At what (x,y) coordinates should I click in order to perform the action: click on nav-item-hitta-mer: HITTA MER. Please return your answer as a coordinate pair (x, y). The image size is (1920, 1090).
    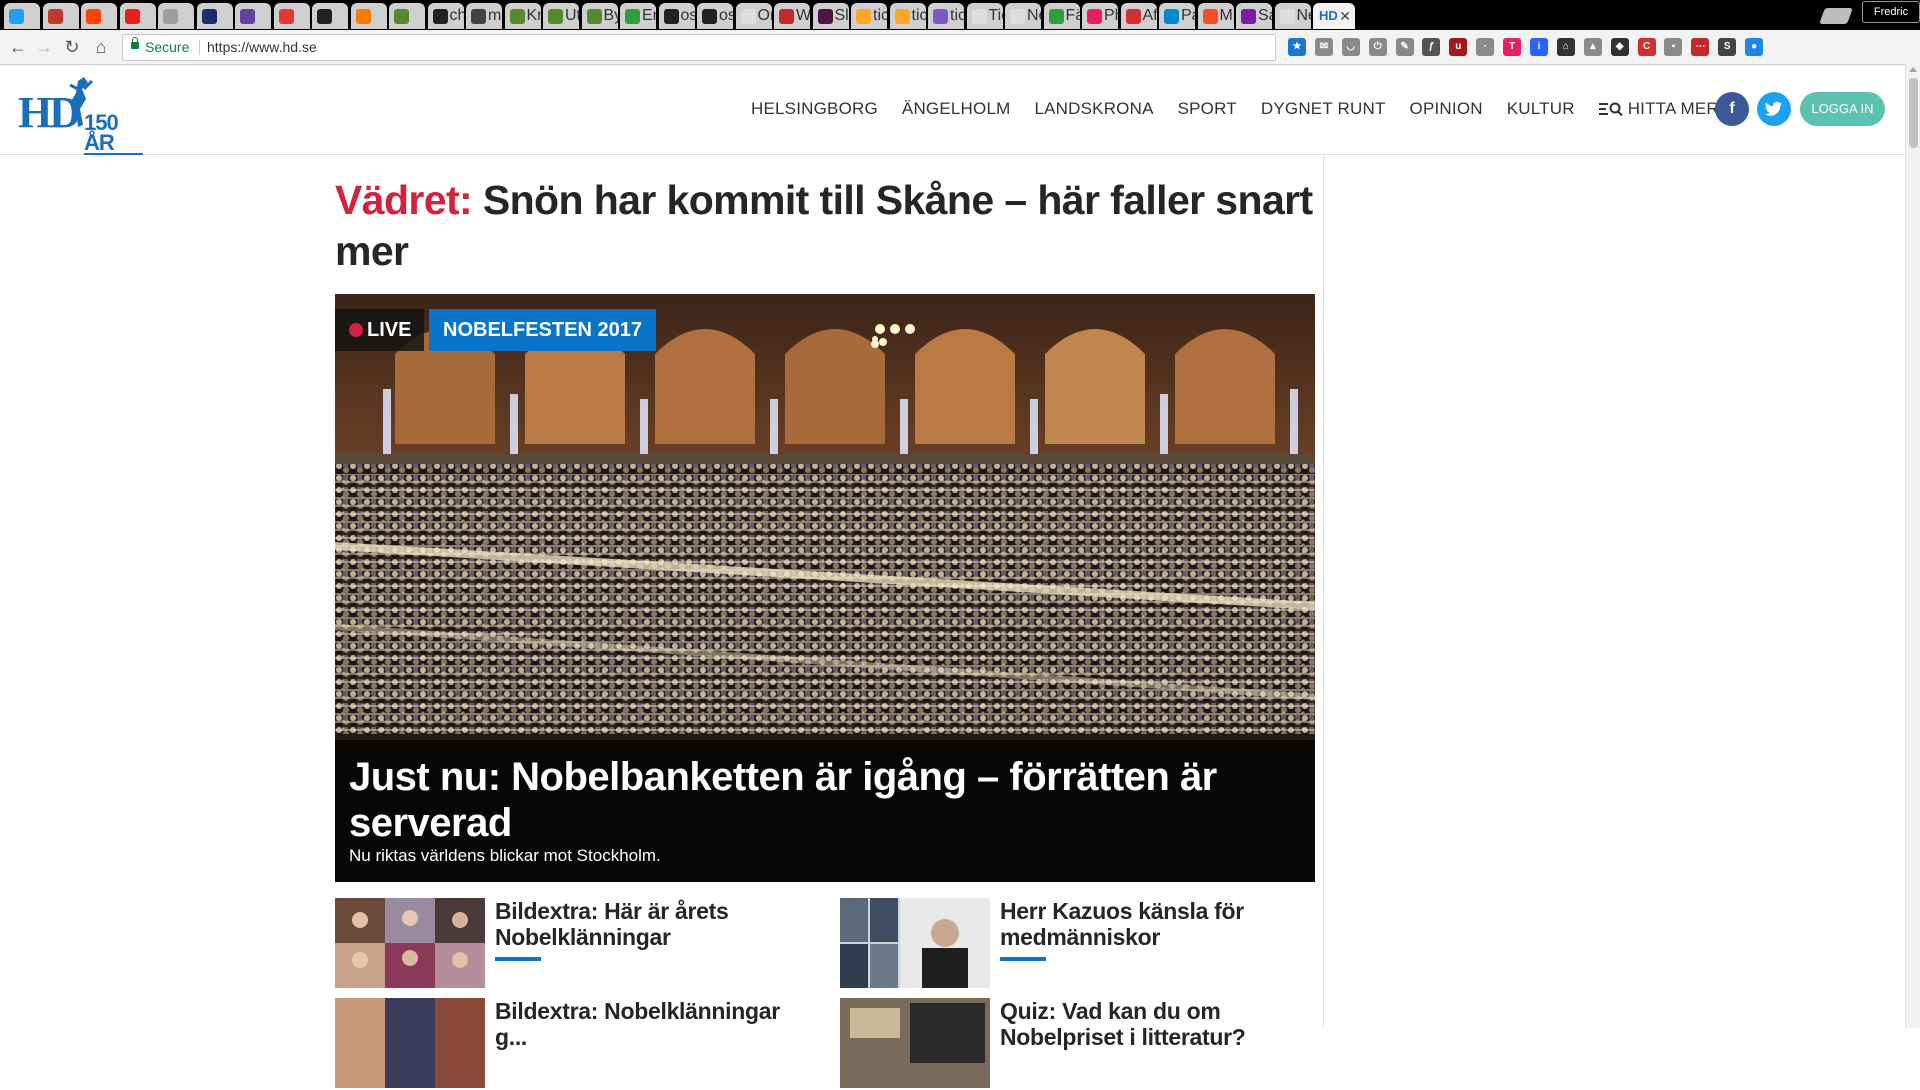
    Looking at the image, I should click on (1658, 109).